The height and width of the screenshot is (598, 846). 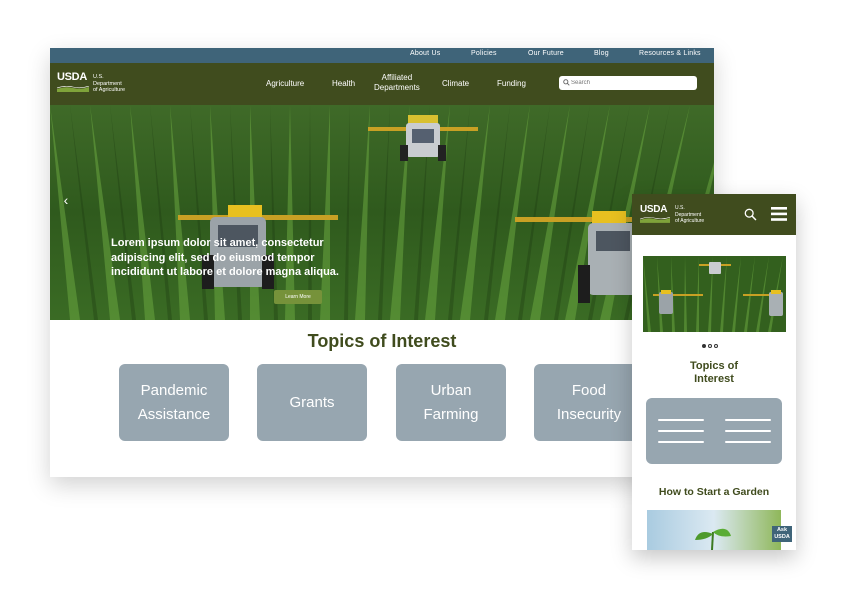 I want to click on topic-line-1: Pandemic, so click(x=174, y=390).